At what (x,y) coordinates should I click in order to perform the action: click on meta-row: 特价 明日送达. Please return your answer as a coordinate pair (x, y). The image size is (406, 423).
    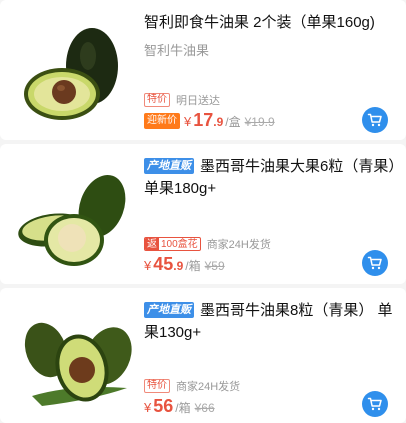
    Looking at the image, I should click on (182, 100).